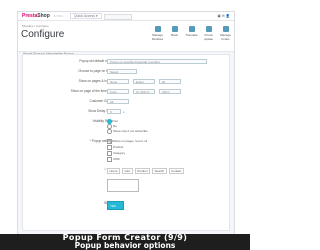  What do you see at coordinates (141, 141) in the screenshot?
I see `select-all-link: Select all` at bounding box center [141, 141].